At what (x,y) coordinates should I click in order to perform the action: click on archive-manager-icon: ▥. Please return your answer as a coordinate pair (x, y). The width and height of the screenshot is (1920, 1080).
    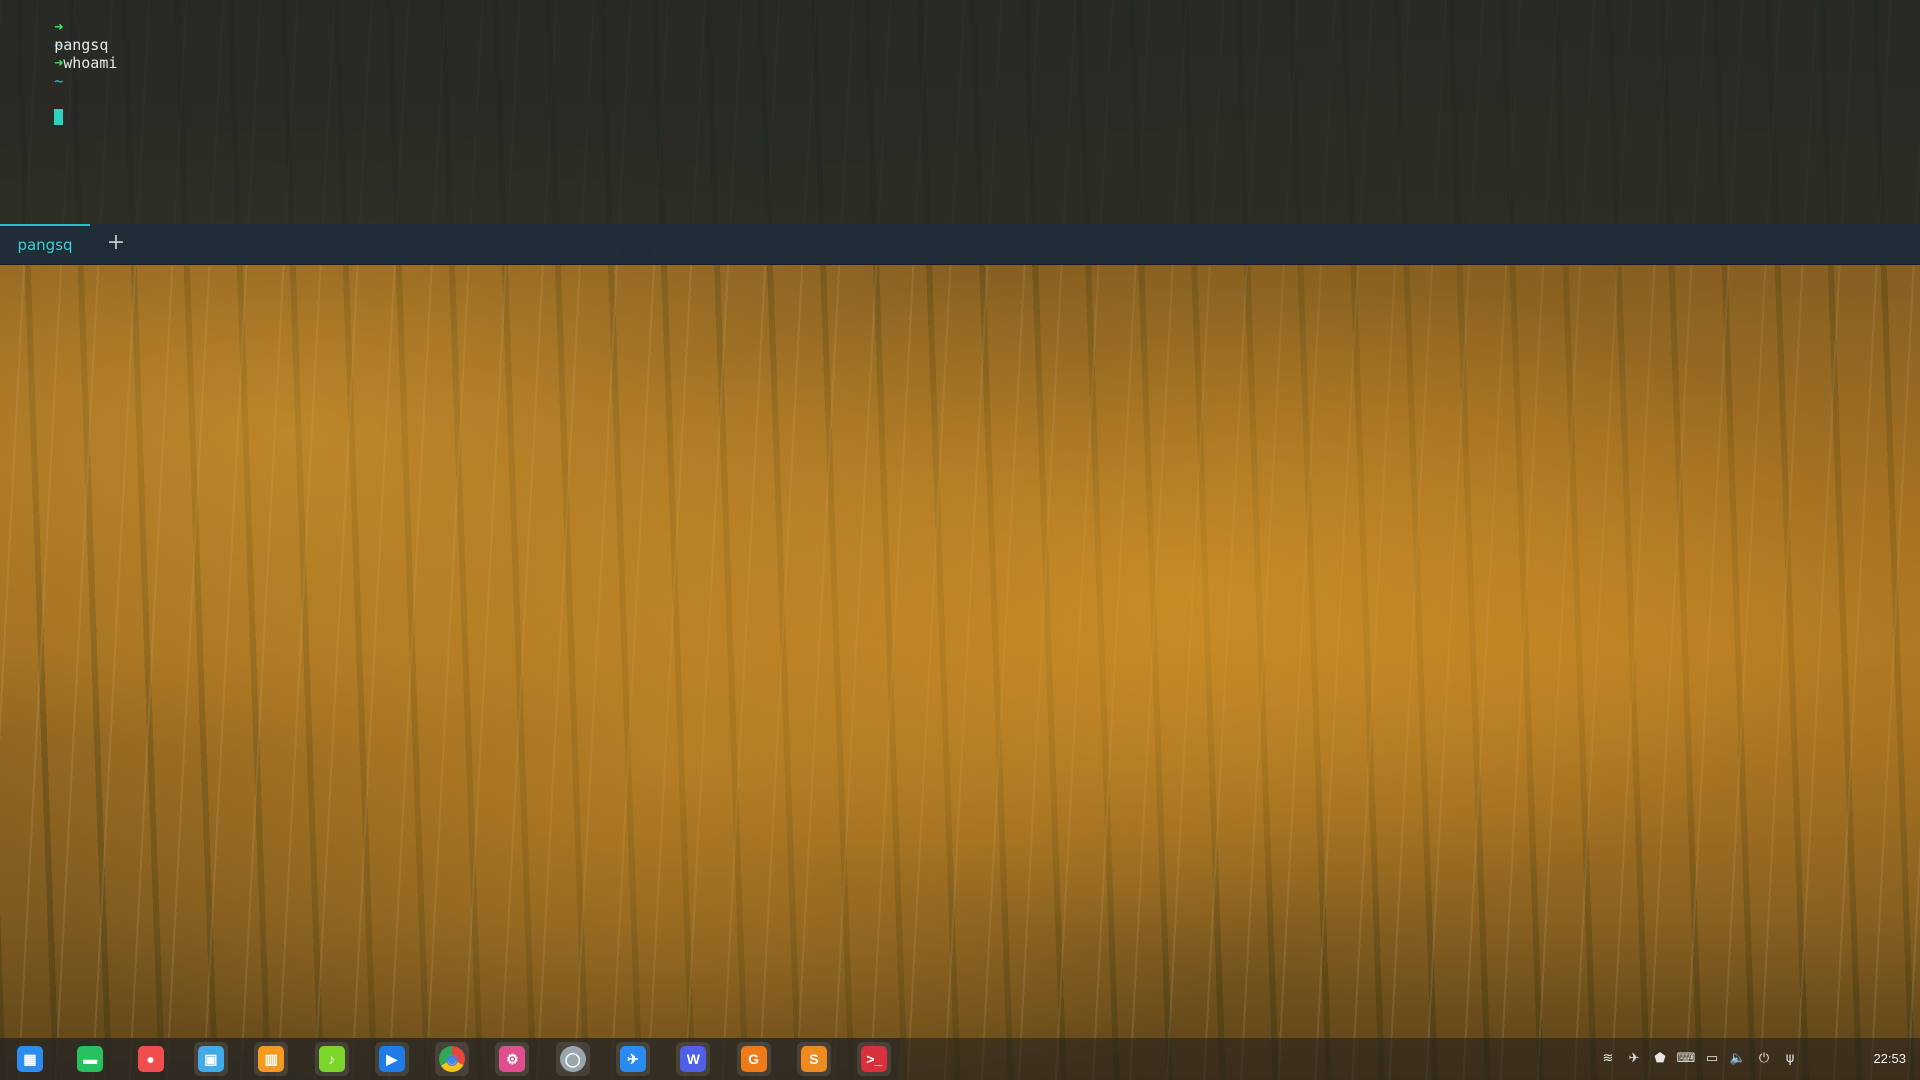
    Looking at the image, I should click on (271, 1059).